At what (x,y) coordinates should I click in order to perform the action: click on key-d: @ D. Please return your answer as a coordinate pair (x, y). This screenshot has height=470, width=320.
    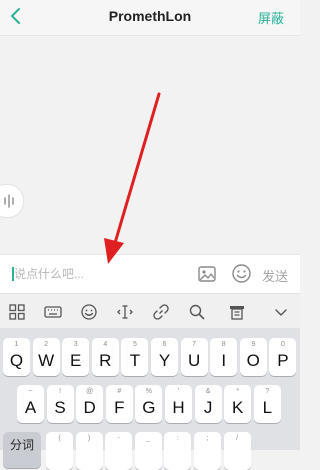
    Looking at the image, I should click on (90, 404).